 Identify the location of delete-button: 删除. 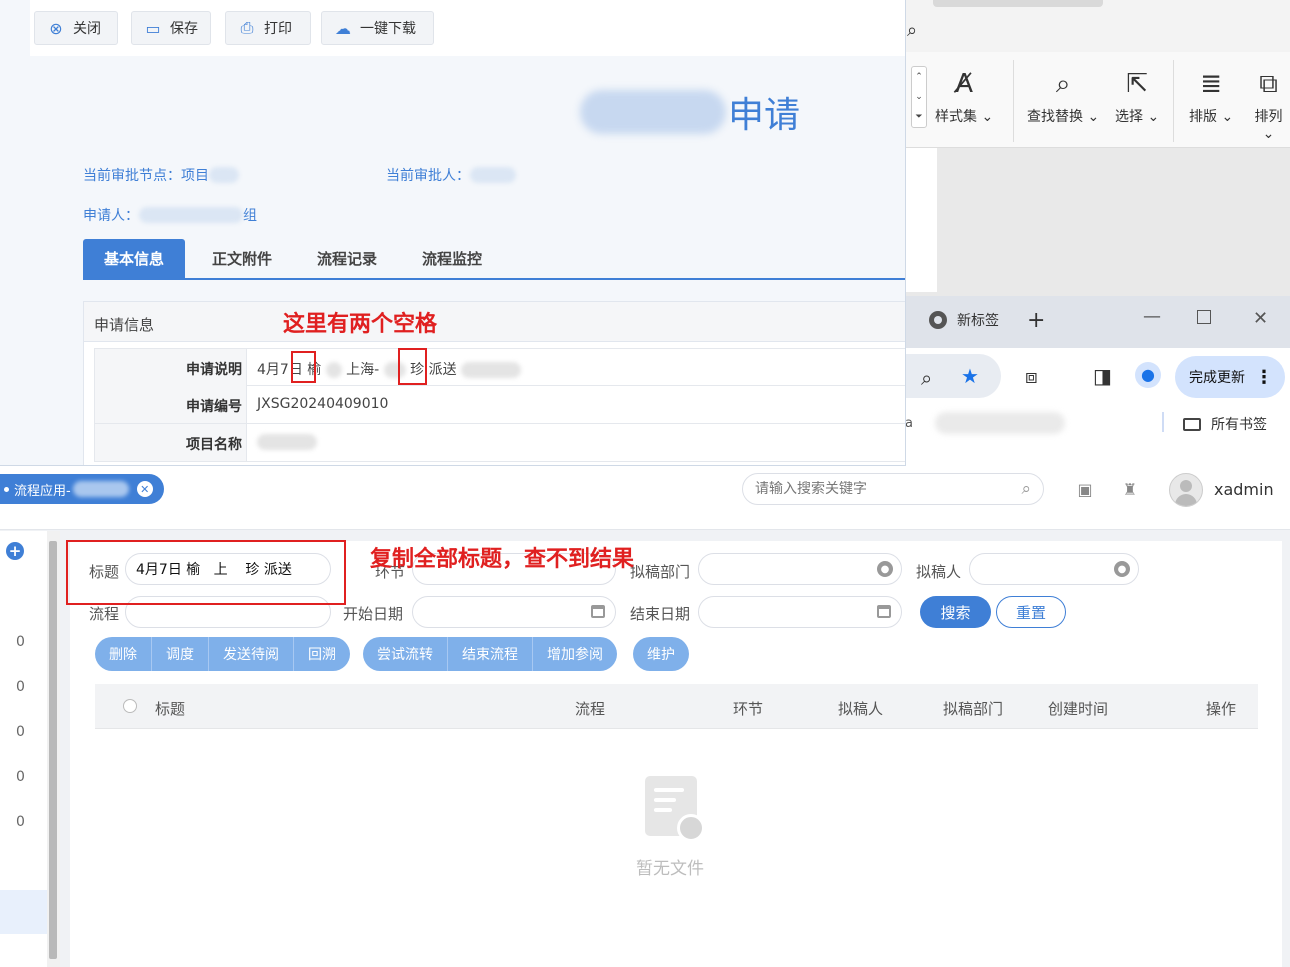
(123, 654).